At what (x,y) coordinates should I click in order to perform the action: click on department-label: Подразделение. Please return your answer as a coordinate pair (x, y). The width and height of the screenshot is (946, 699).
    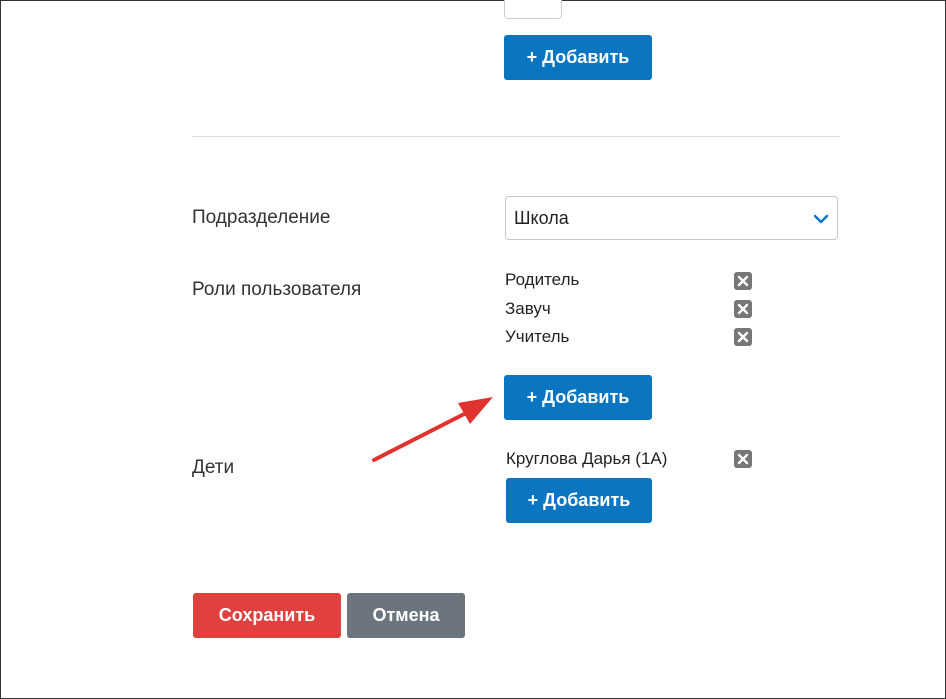
    Looking at the image, I should click on (261, 217).